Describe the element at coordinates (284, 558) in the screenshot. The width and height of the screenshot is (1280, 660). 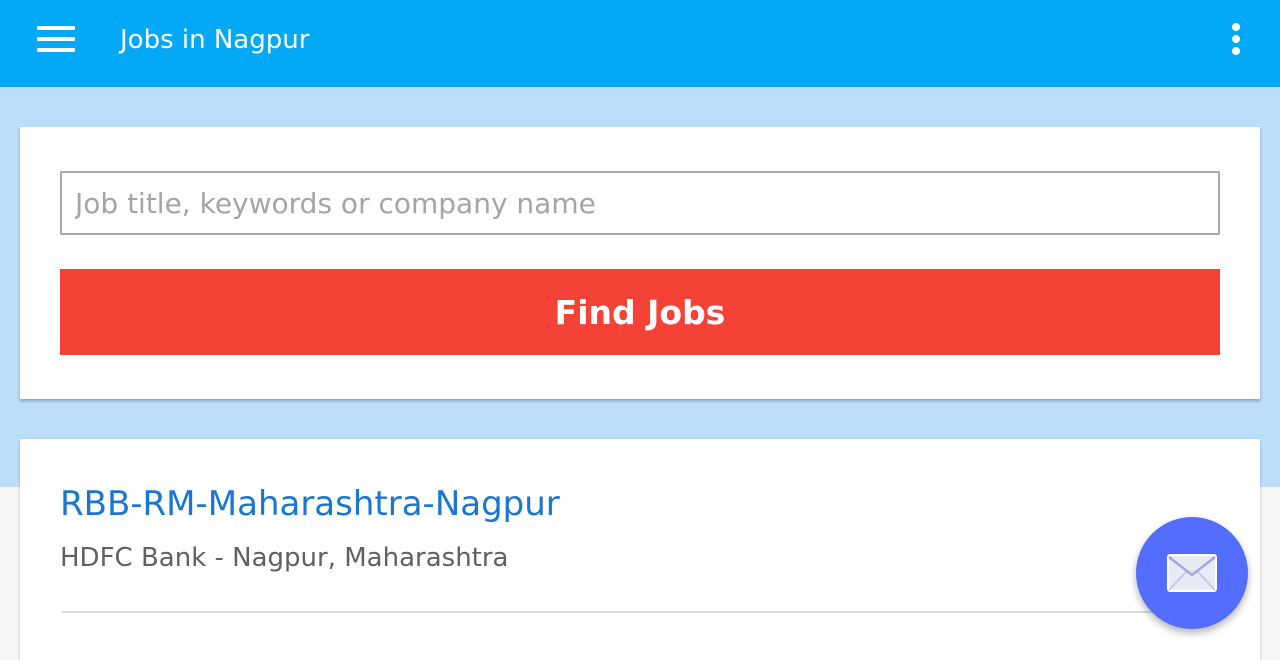
I see `job-company-location: HDFC Bank - Nagpur, Maharashtra` at that location.